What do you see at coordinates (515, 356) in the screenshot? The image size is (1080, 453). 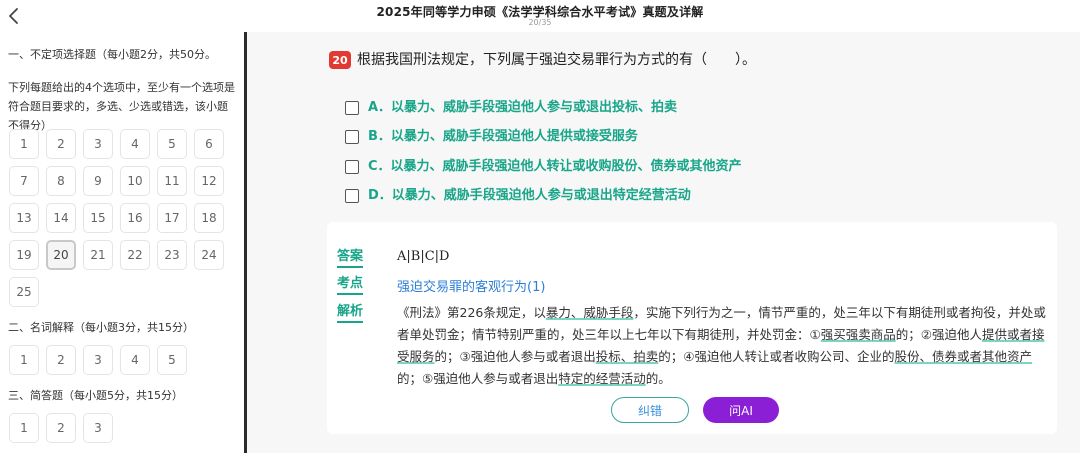 I see `explanation-fragment: 的；③强迫他人参与或者退出` at bounding box center [515, 356].